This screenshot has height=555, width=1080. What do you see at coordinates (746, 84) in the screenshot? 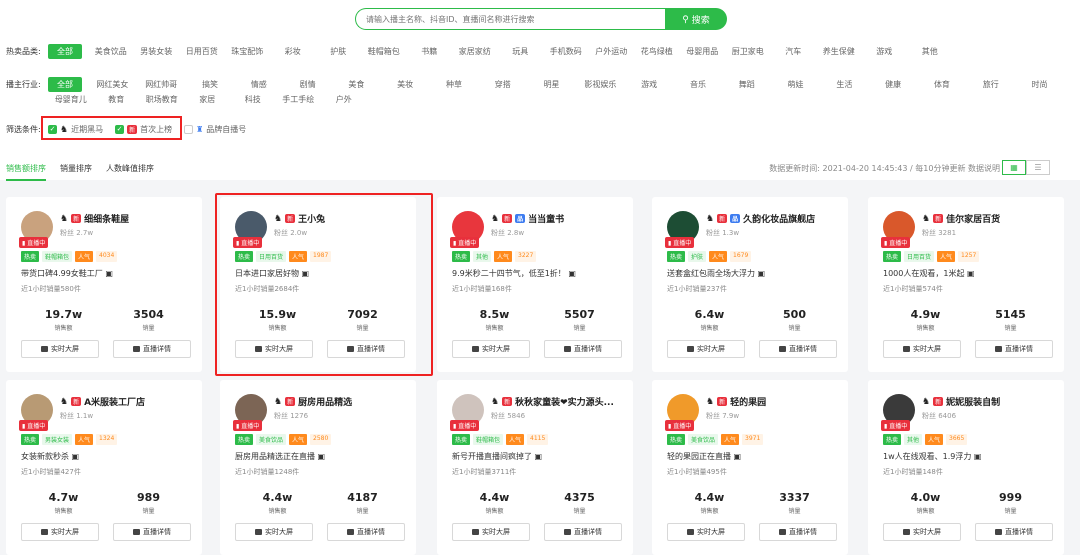
I see `industry-option: 舞蹈` at bounding box center [746, 84].